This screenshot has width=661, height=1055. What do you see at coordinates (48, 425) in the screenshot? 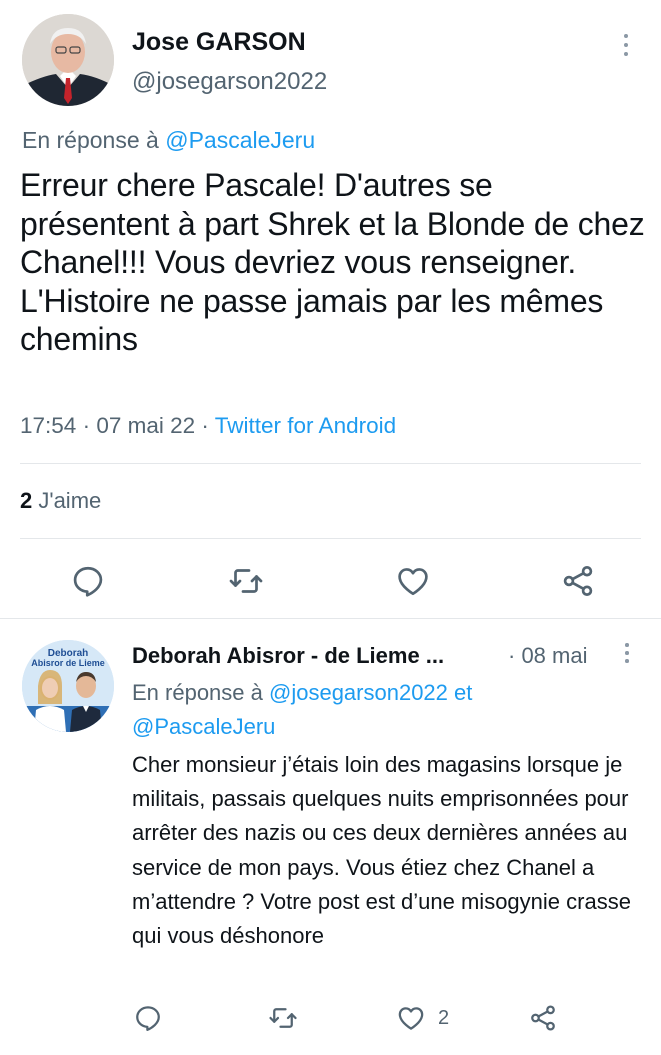
I see `tweet-time: 17:54` at bounding box center [48, 425].